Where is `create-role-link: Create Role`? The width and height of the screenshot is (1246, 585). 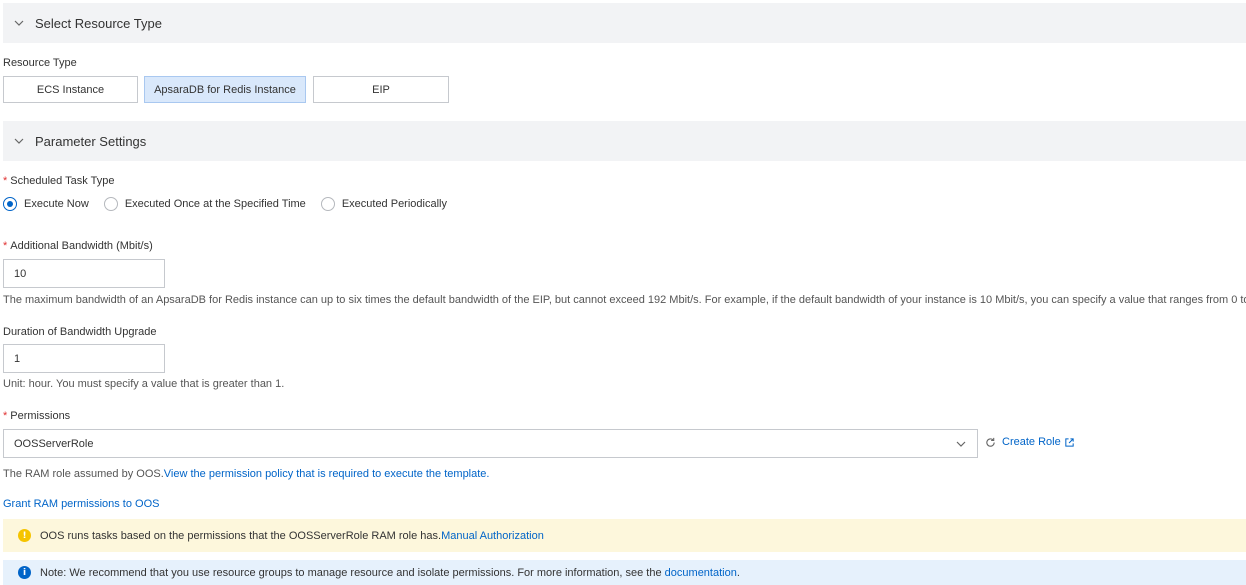 create-role-link: Create Role is located at coordinates (1033, 442).